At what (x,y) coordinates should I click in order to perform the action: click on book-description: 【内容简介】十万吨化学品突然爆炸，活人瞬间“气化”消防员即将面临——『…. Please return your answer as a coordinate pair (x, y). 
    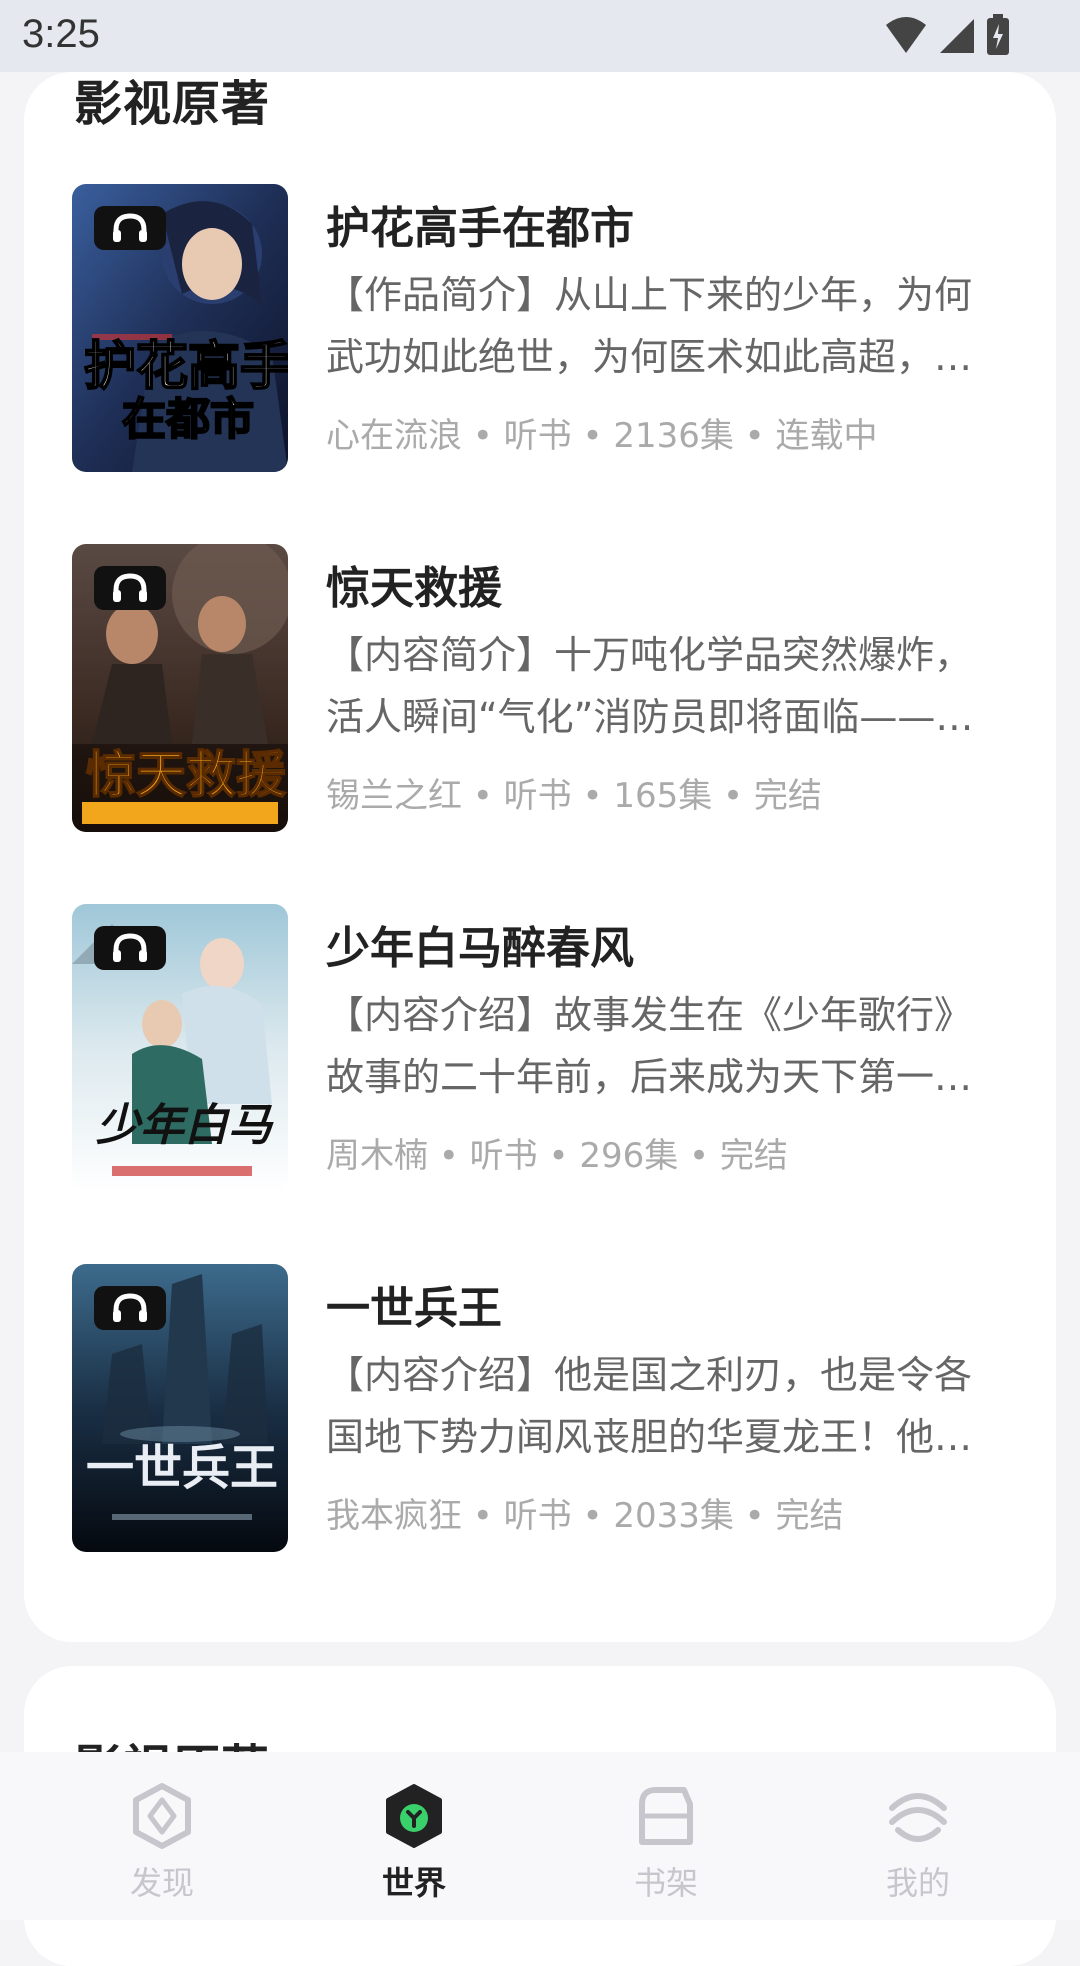
    Looking at the image, I should click on (649, 686).